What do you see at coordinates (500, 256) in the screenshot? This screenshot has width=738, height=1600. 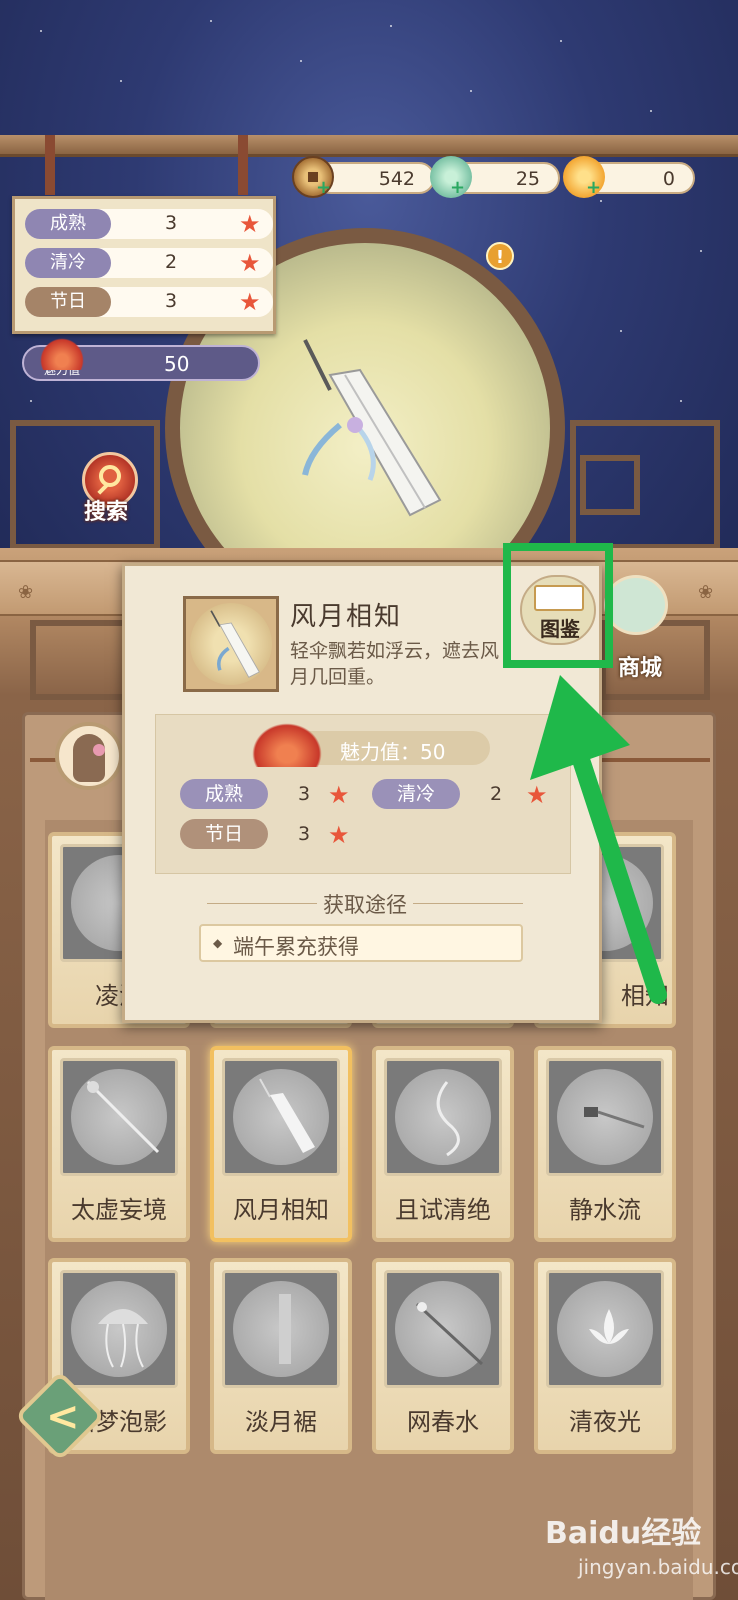 I see `exclamation-icon: !` at bounding box center [500, 256].